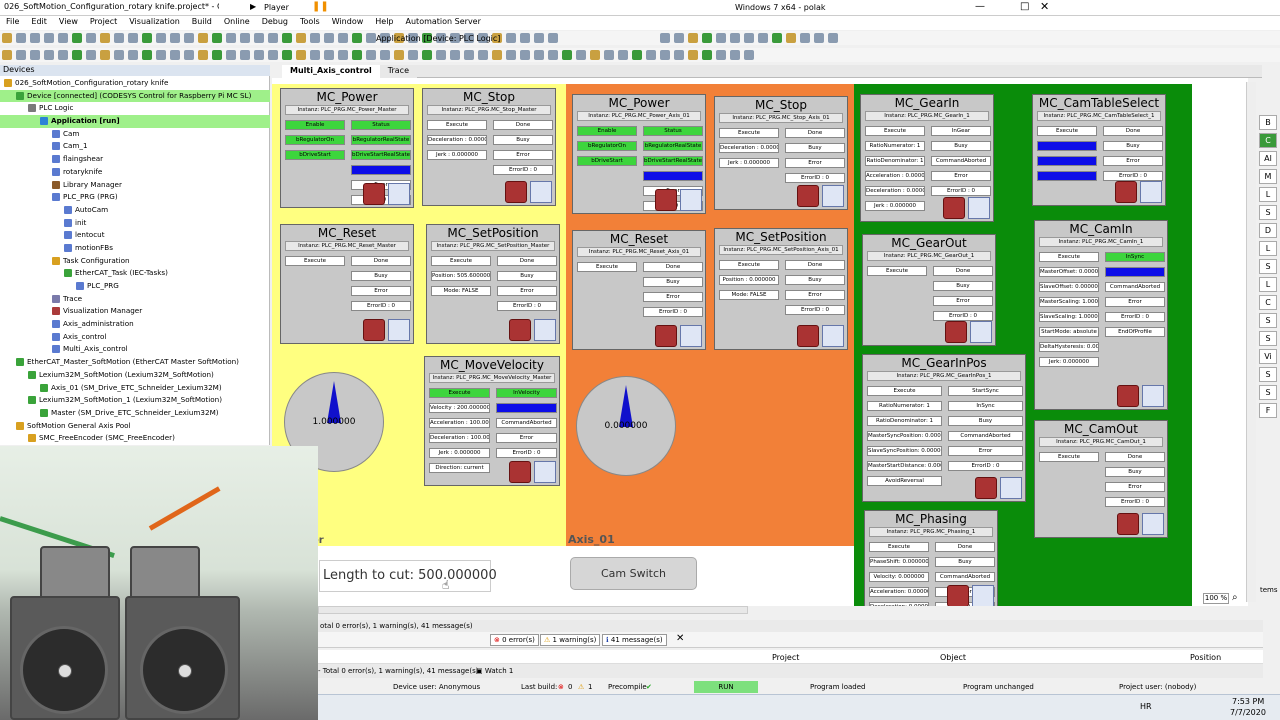 Image resolution: width=1280 pixels, height=720 pixels. I want to click on fb-input: Position: 505.600000, so click(461, 276).